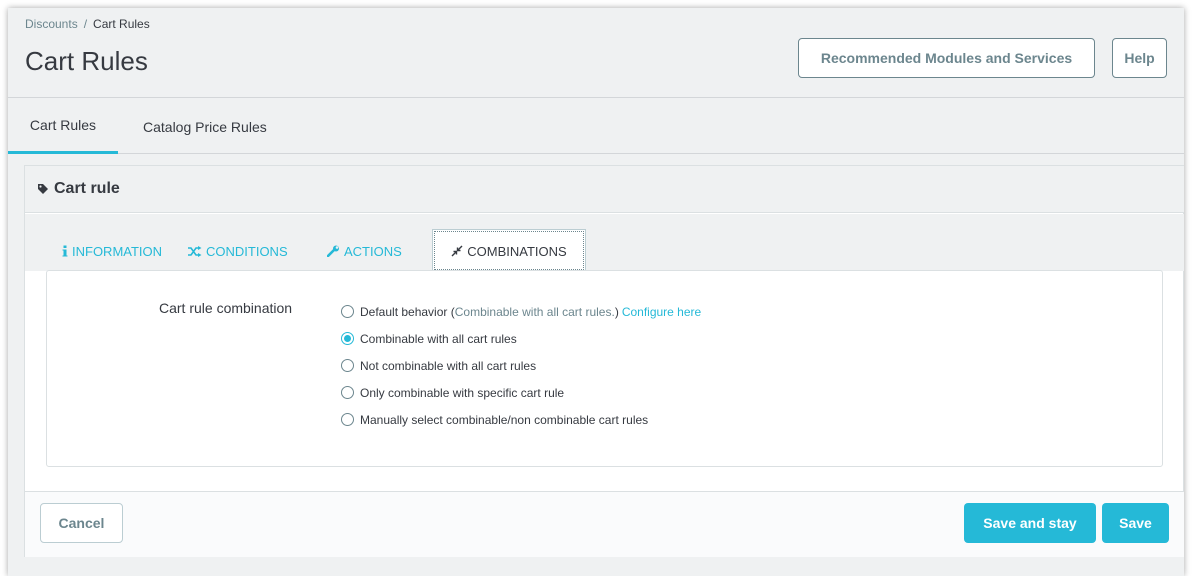  What do you see at coordinates (205, 126) in the screenshot?
I see `tab-catalog-price-rules: Catalog Price Rules` at bounding box center [205, 126].